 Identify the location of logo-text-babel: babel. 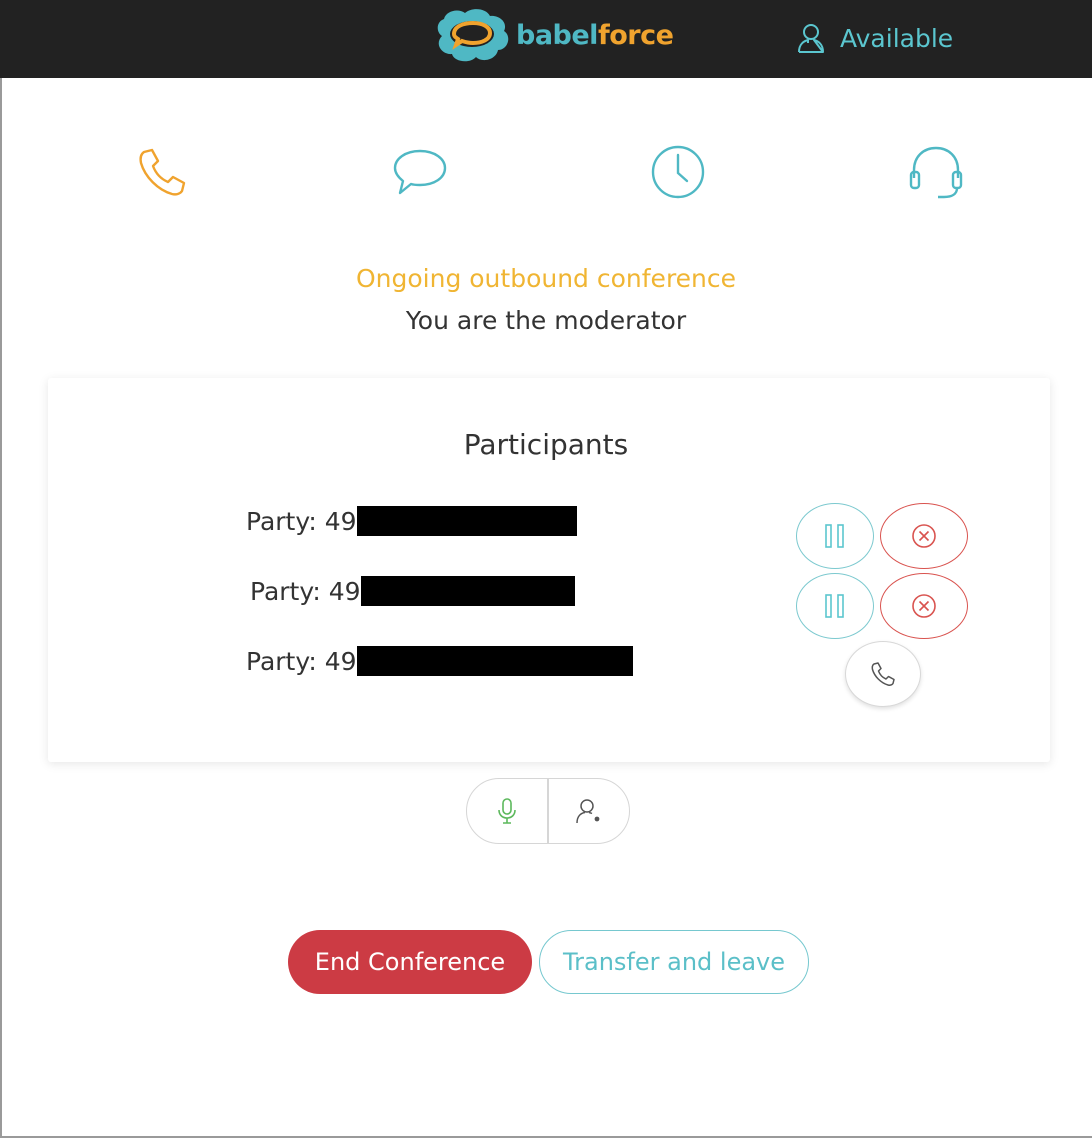
(557, 35).